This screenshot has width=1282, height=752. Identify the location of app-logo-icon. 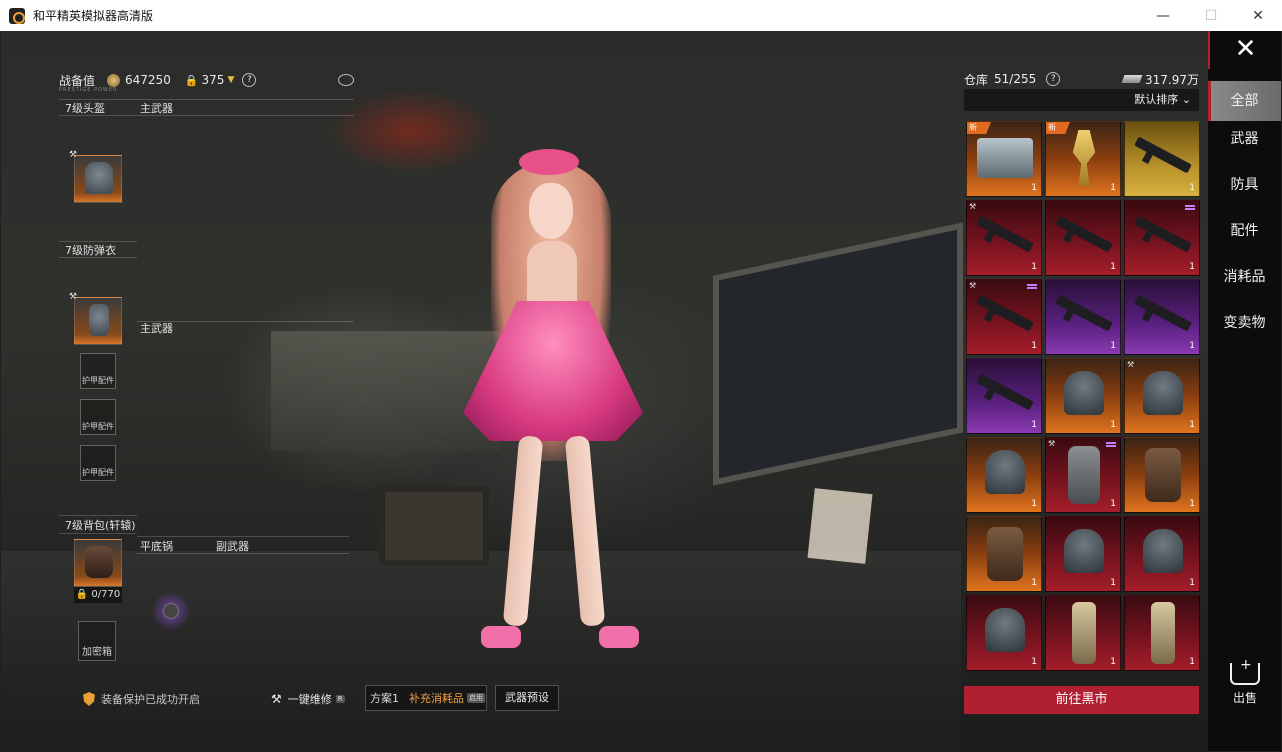
(17, 15).